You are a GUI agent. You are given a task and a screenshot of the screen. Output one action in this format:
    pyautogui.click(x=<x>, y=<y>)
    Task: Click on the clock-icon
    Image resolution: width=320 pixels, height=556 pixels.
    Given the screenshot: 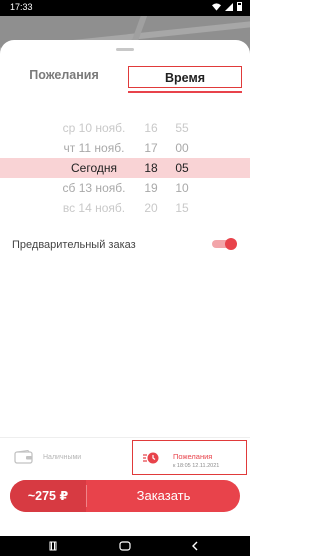 What is the action you would take?
    pyautogui.click(x=151, y=458)
    